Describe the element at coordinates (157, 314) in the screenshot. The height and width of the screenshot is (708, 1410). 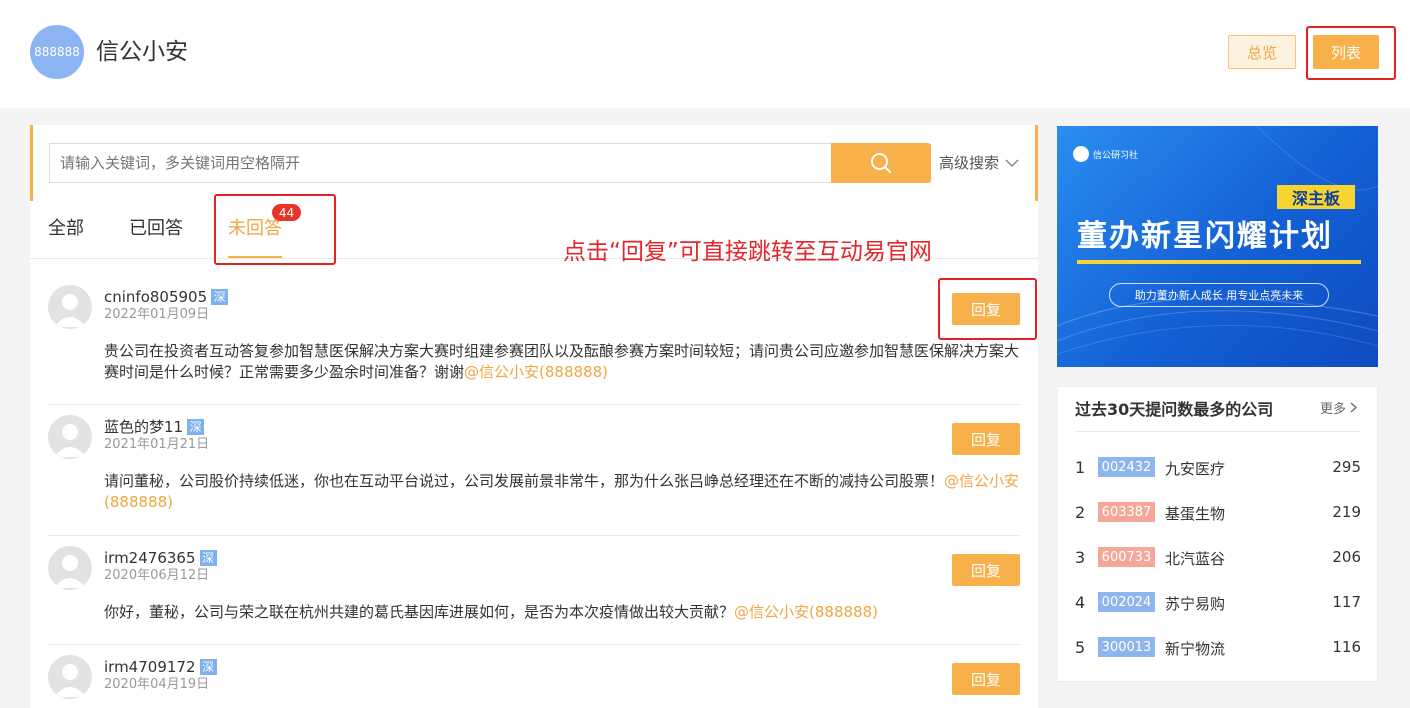
I see `question-date: 2022年01月09日` at that location.